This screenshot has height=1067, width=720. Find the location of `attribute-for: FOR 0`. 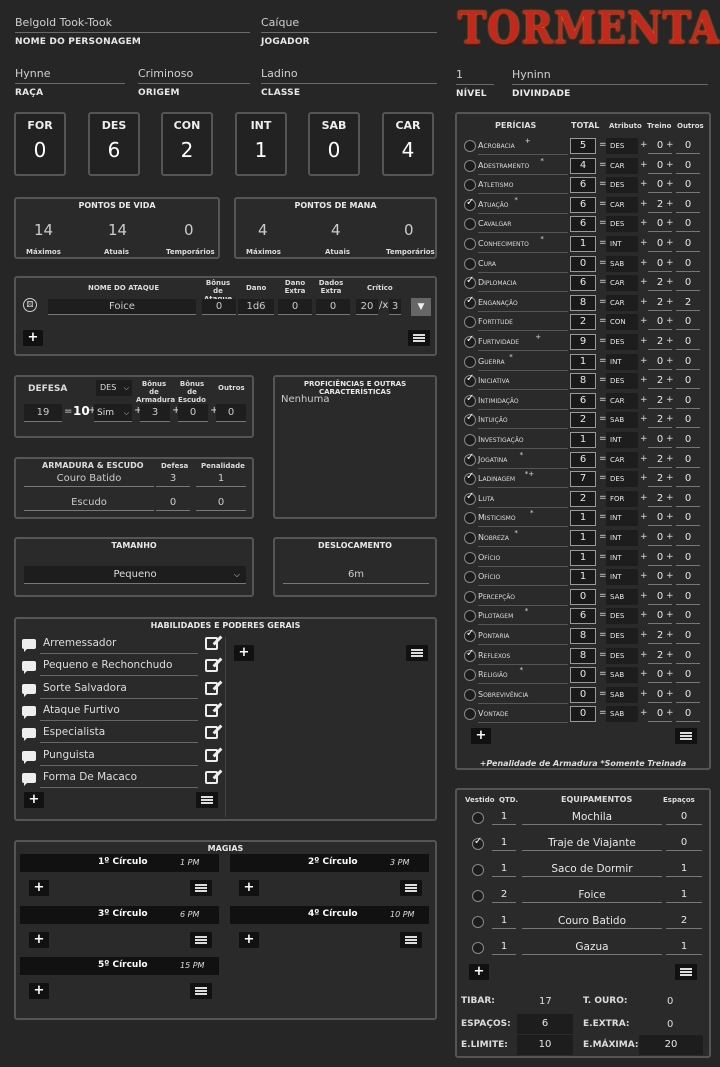

attribute-for: FOR 0 is located at coordinates (40, 144).